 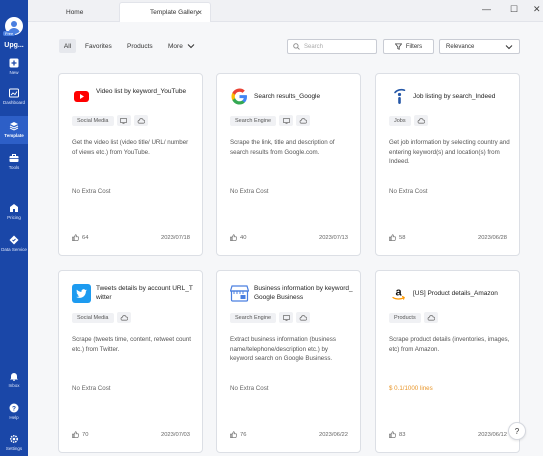 What do you see at coordinates (85, 237) in the screenshot?
I see `likes-count: 64` at bounding box center [85, 237].